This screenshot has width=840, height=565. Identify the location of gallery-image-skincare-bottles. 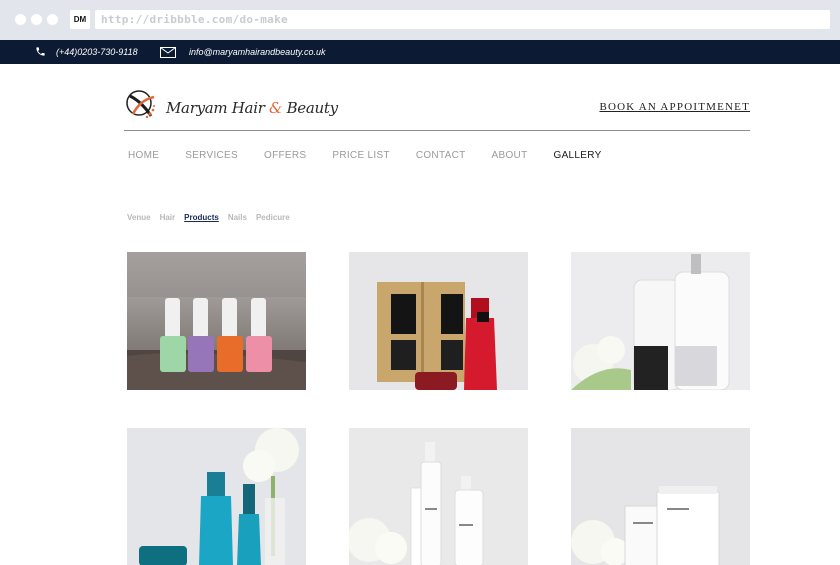
(438, 496).